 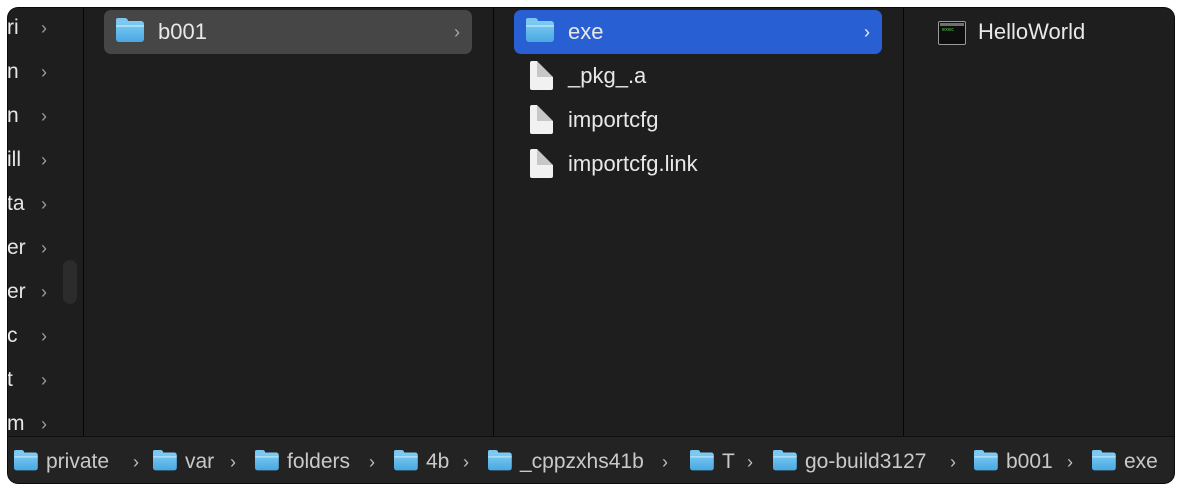 I want to click on list-item: ill ›, so click(x=45, y=160).